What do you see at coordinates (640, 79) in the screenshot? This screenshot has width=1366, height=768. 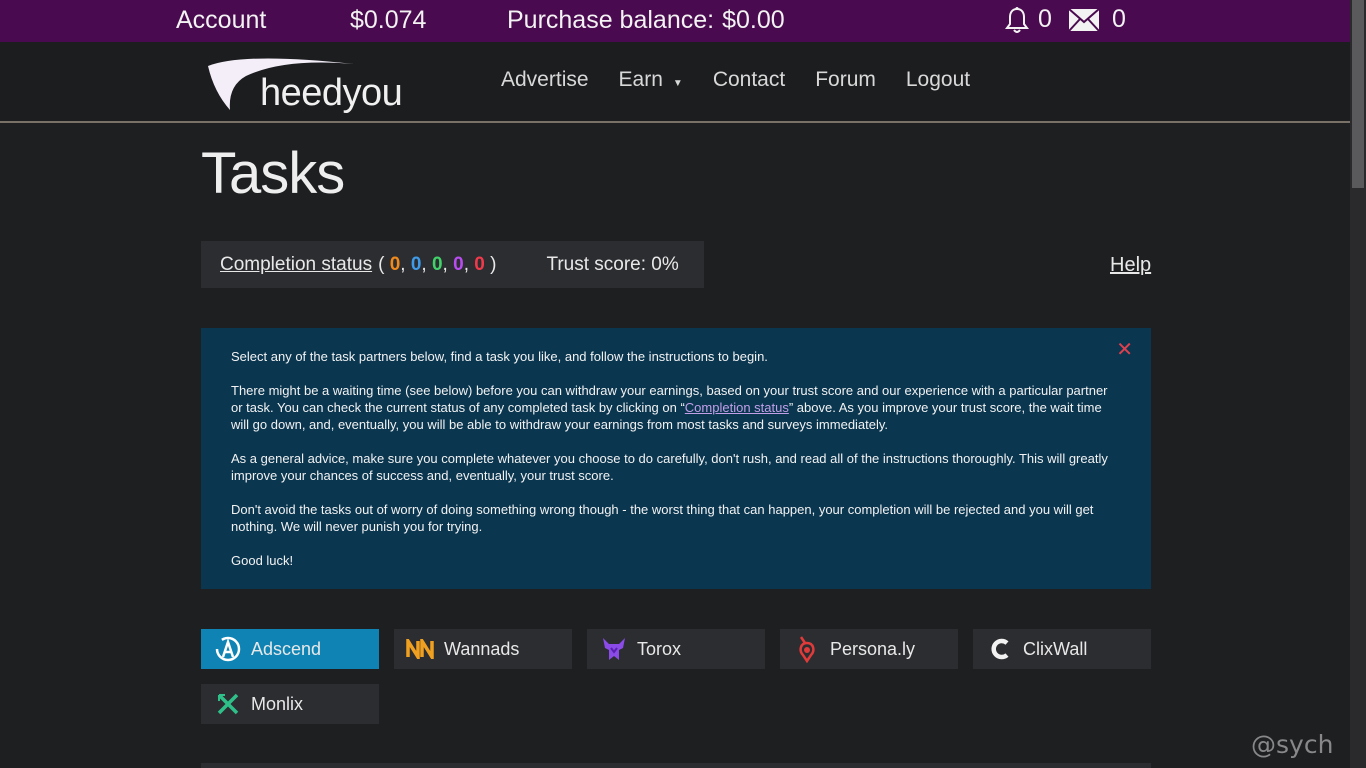 I see `nav-earn-label: Earn` at bounding box center [640, 79].